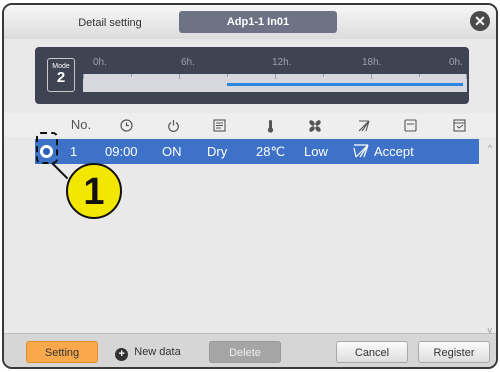 The image size is (500, 372). I want to click on hour-label-0: 0h., so click(100, 62).